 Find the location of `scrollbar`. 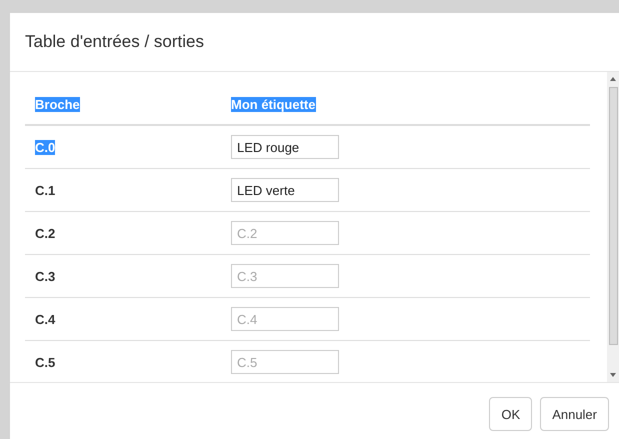

scrollbar is located at coordinates (613, 227).